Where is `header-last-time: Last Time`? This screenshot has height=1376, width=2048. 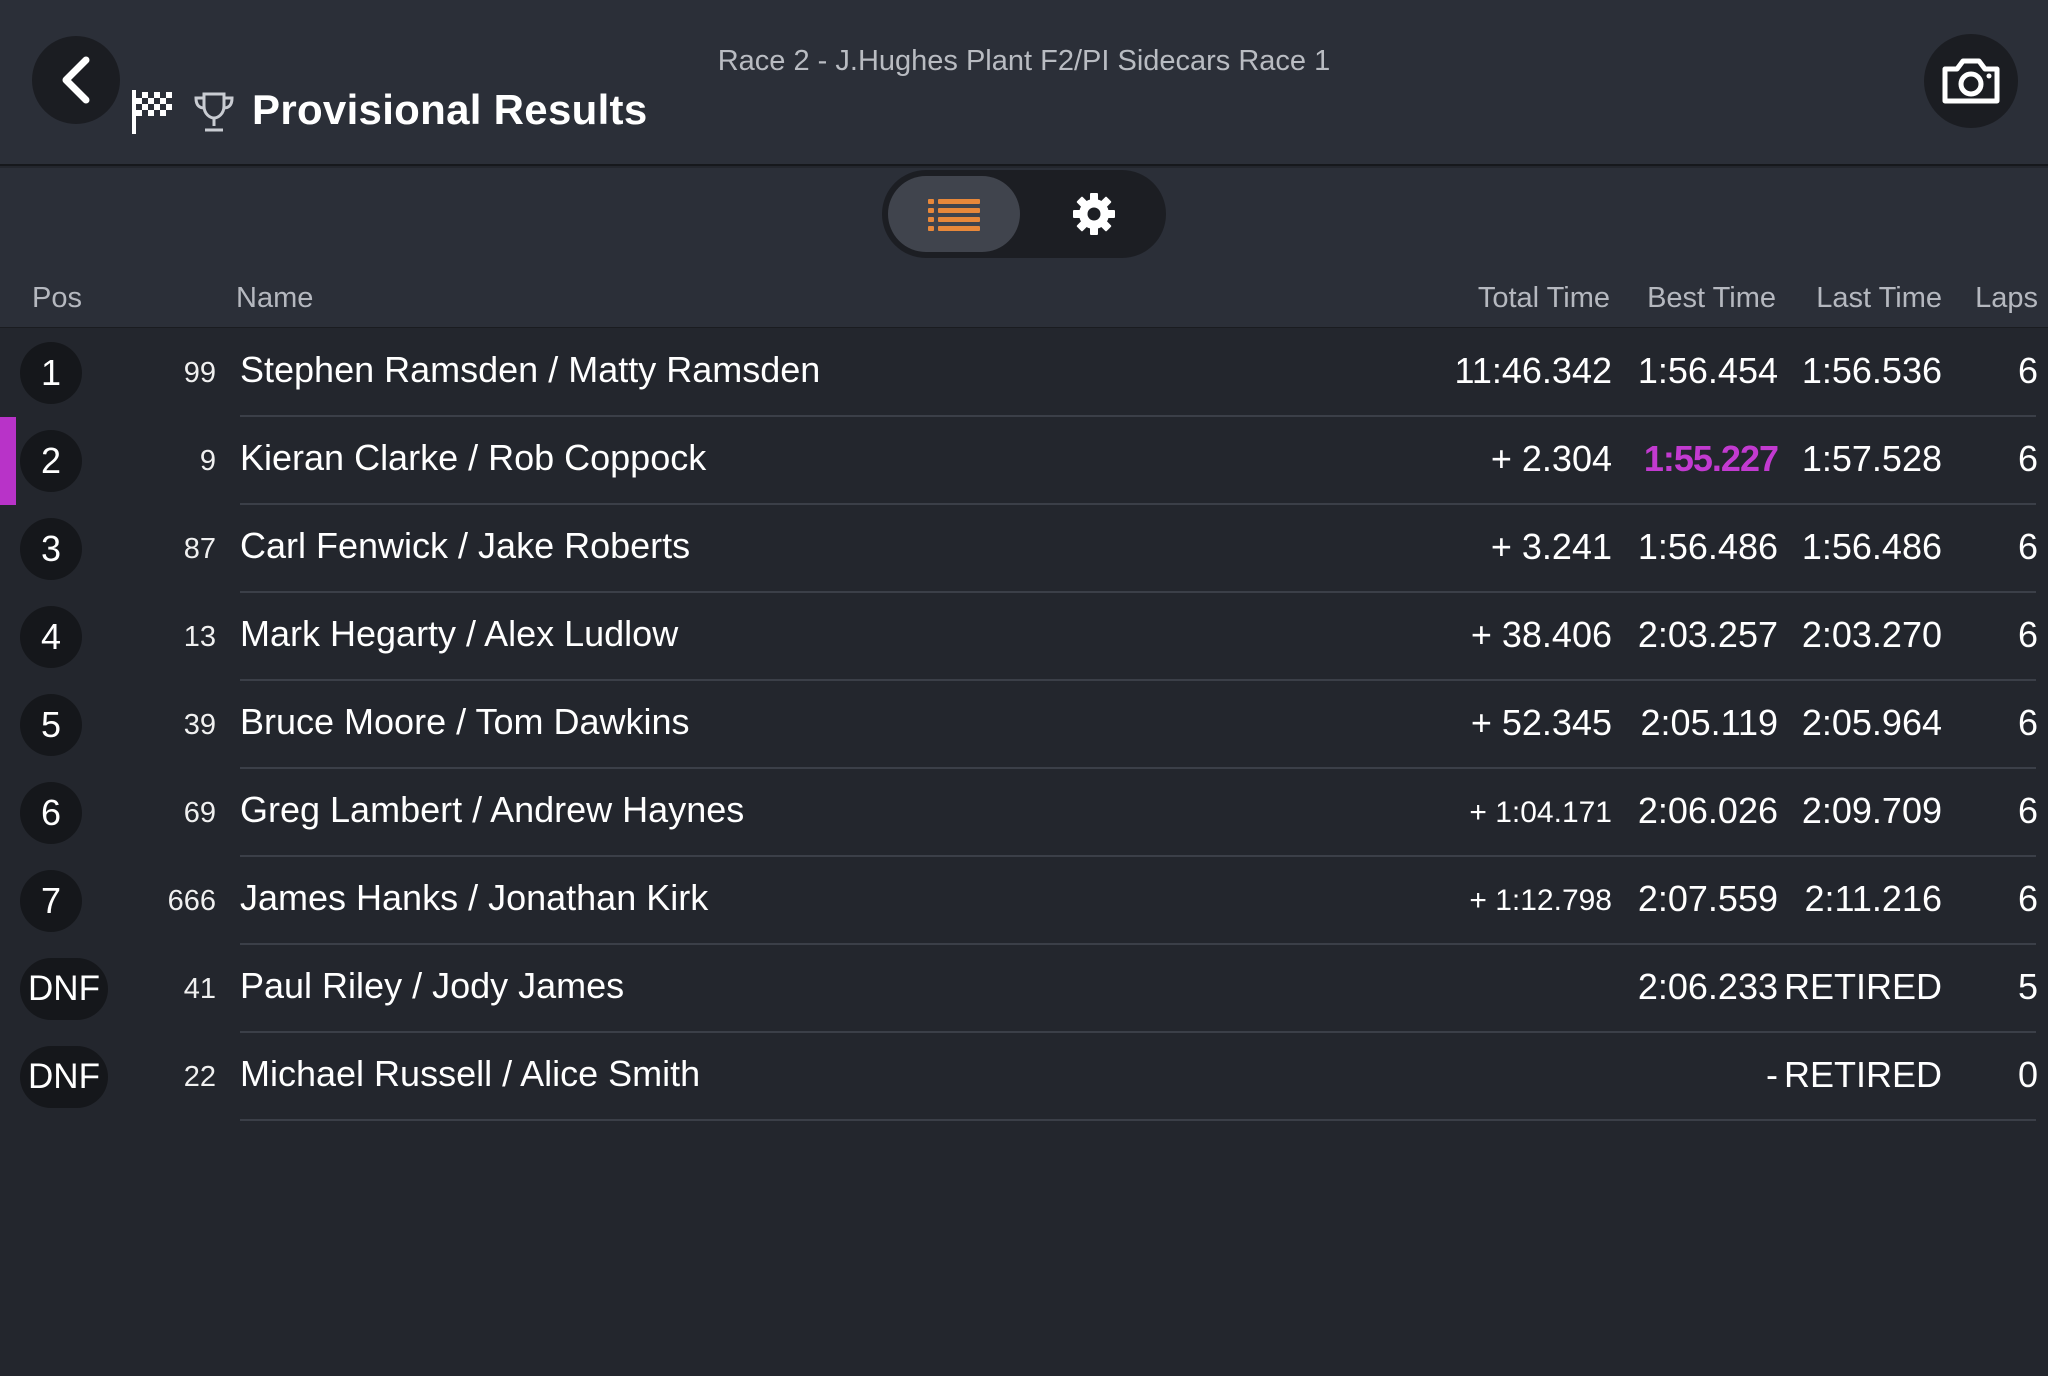
header-last-time: Last Time is located at coordinates (1879, 298).